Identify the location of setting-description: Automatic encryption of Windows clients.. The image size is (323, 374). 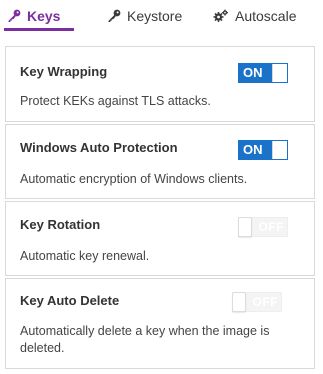
(134, 179).